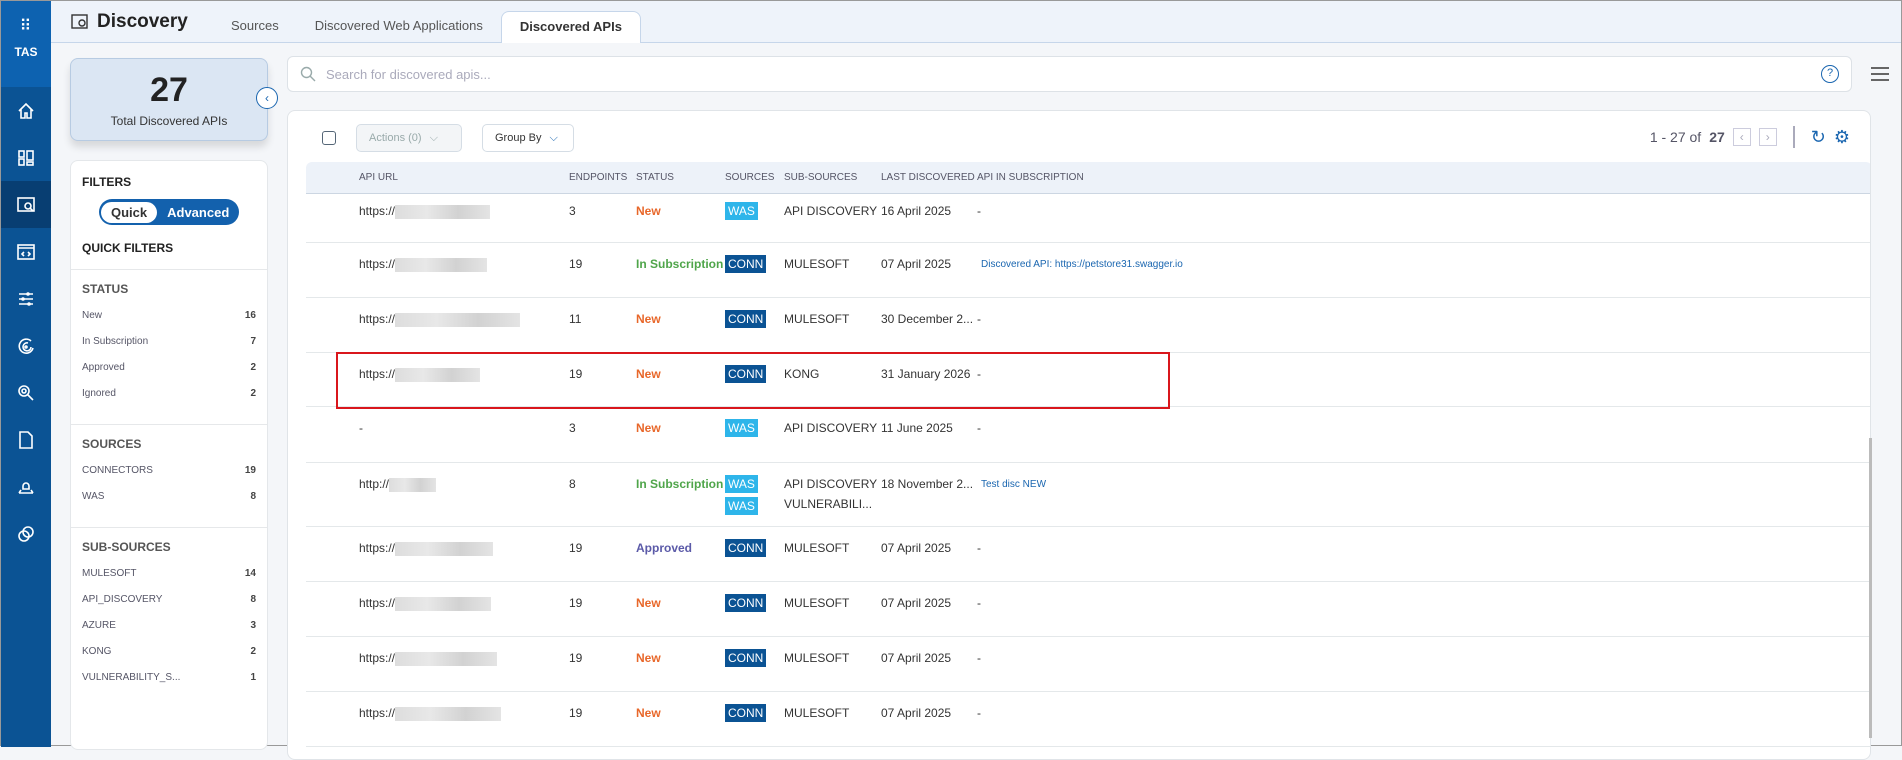 The height and width of the screenshot is (760, 1902). What do you see at coordinates (255, 27) in the screenshot?
I see `tab-sources: Sources` at bounding box center [255, 27].